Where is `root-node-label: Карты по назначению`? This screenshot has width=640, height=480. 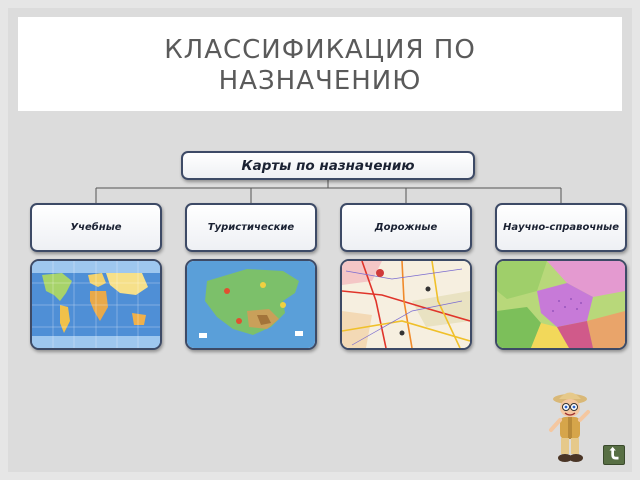
root-node-label: Карты по назначению is located at coordinates (328, 165).